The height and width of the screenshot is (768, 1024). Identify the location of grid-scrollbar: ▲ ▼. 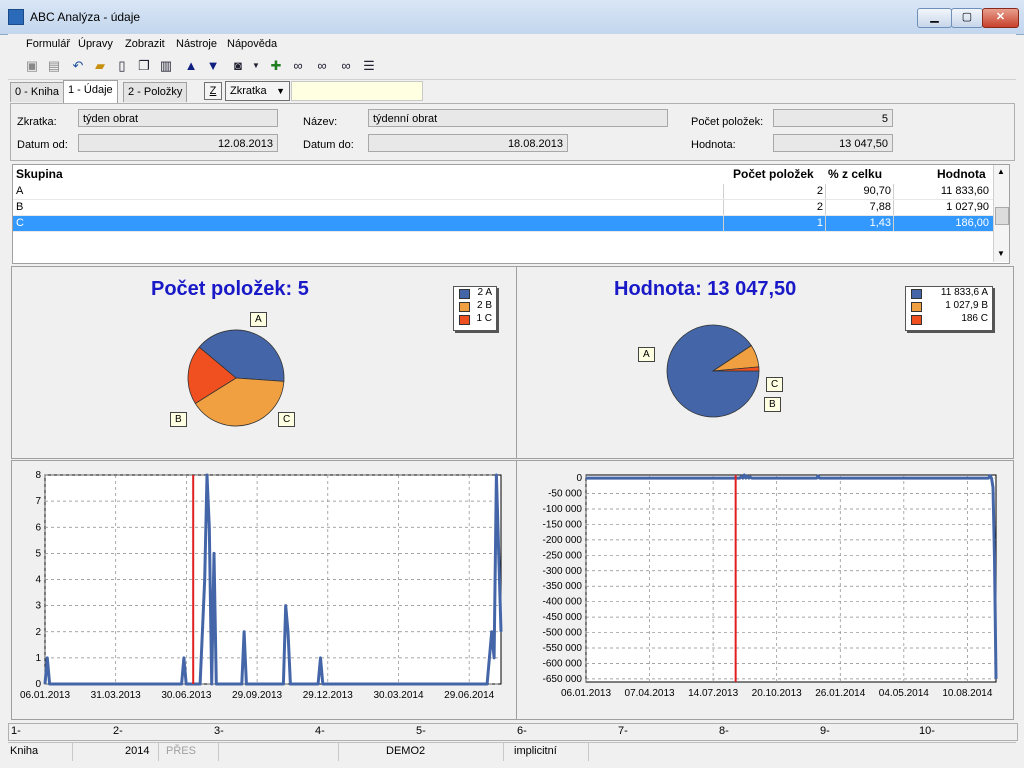
(1001, 213).